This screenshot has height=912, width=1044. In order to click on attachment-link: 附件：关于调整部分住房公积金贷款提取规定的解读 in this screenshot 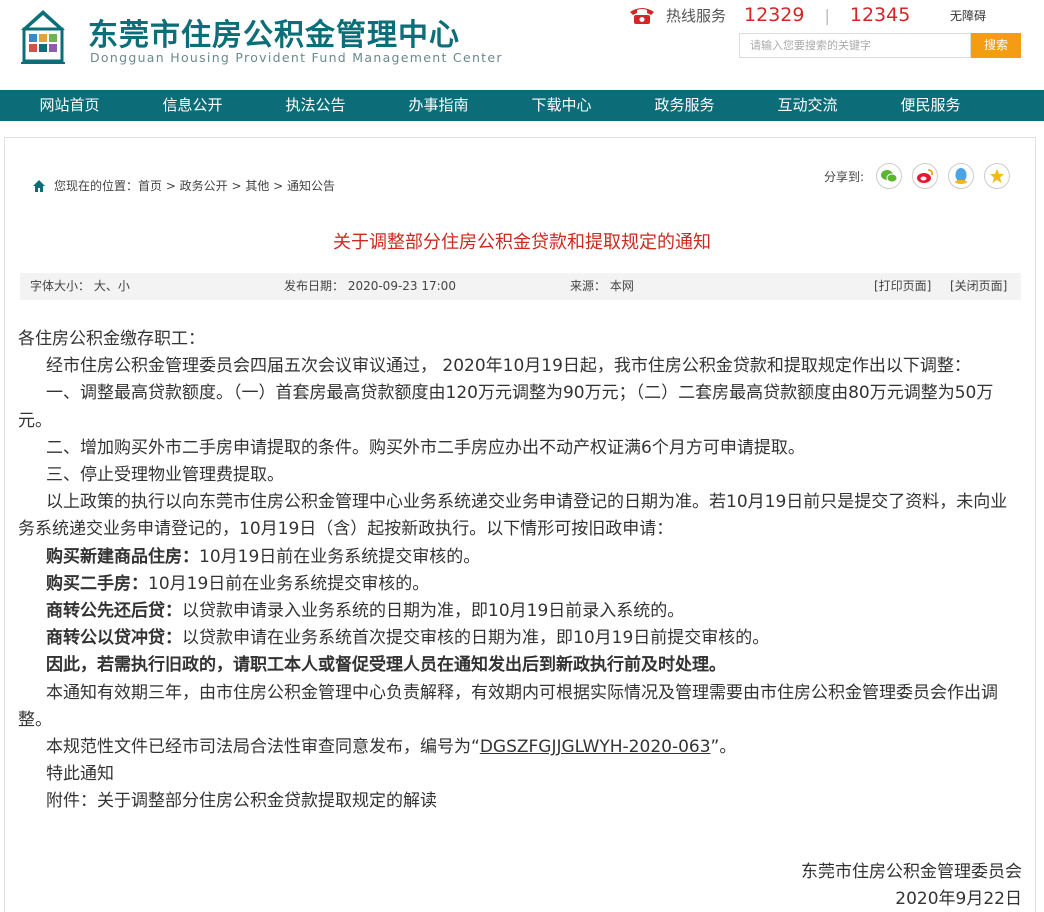, I will do `click(520, 801)`.